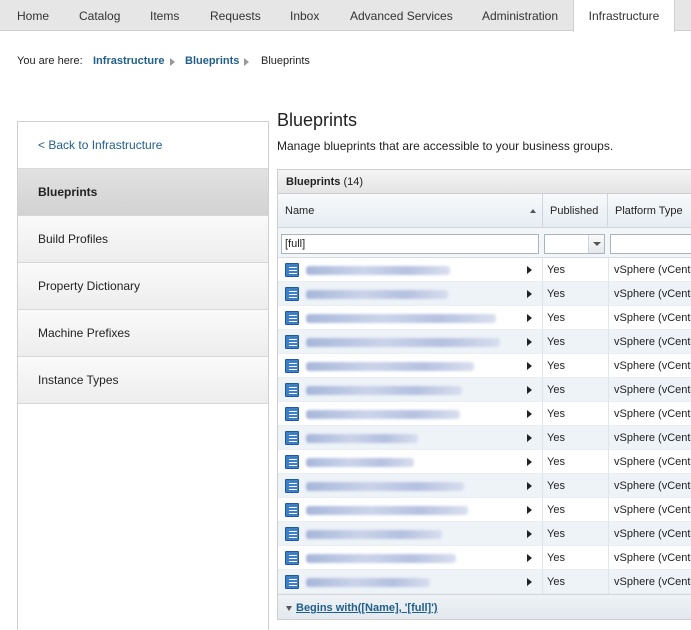  Describe the element at coordinates (143, 333) in the screenshot. I see `sidebar-item-machine-prefixes: Machine Prefixes` at that location.